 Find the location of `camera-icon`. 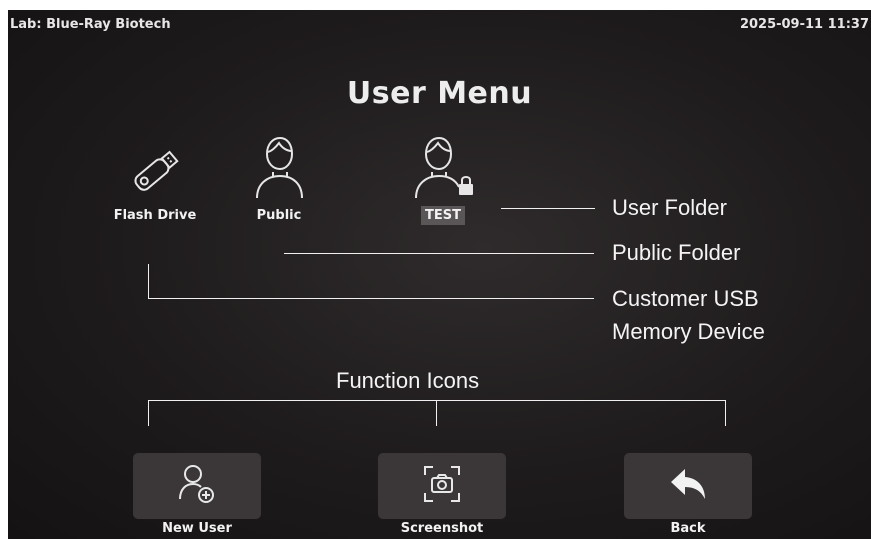

camera-icon is located at coordinates (442, 484).